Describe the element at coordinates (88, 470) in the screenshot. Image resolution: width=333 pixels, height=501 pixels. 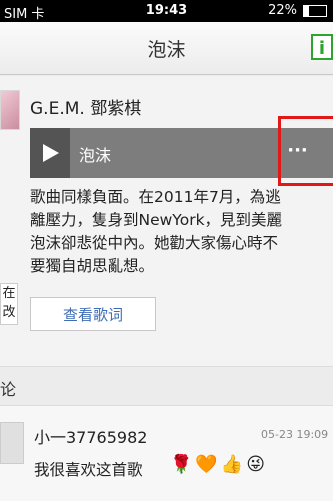
I see `comment-text: 我很喜欢这首歌` at that location.